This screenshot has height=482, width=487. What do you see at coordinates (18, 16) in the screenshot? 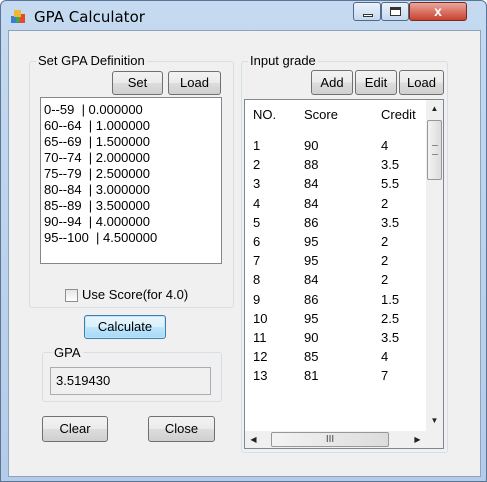
I see `gpa-calculator-app-icon` at bounding box center [18, 16].